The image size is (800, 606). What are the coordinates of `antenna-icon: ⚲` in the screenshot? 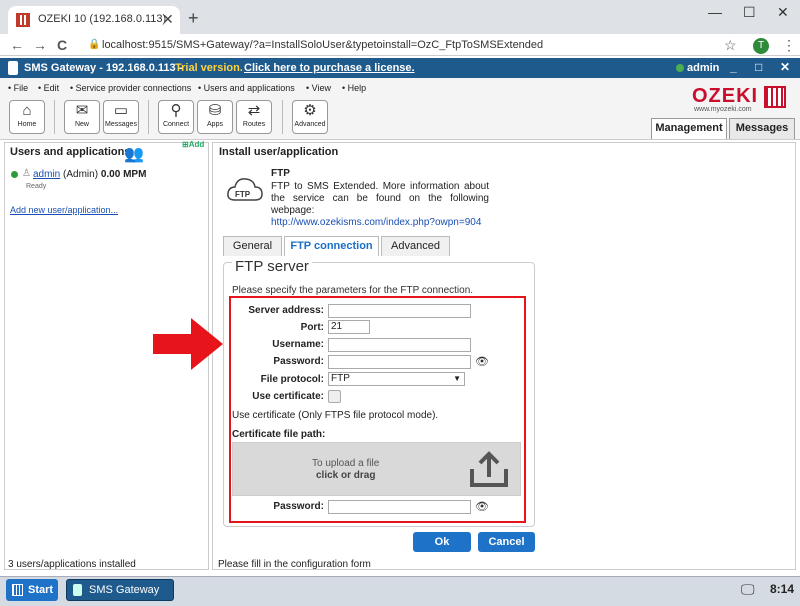 It's located at (176, 110).